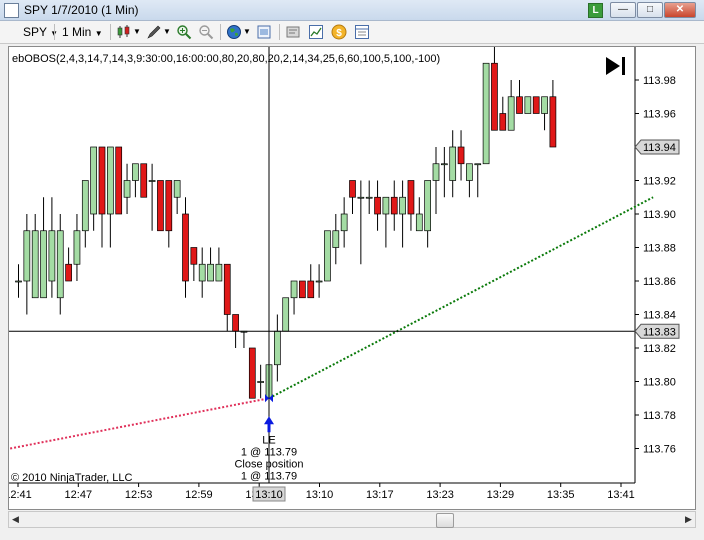 The width and height of the screenshot is (704, 540). I want to click on time-tick-label: 12:59, so click(199, 495).